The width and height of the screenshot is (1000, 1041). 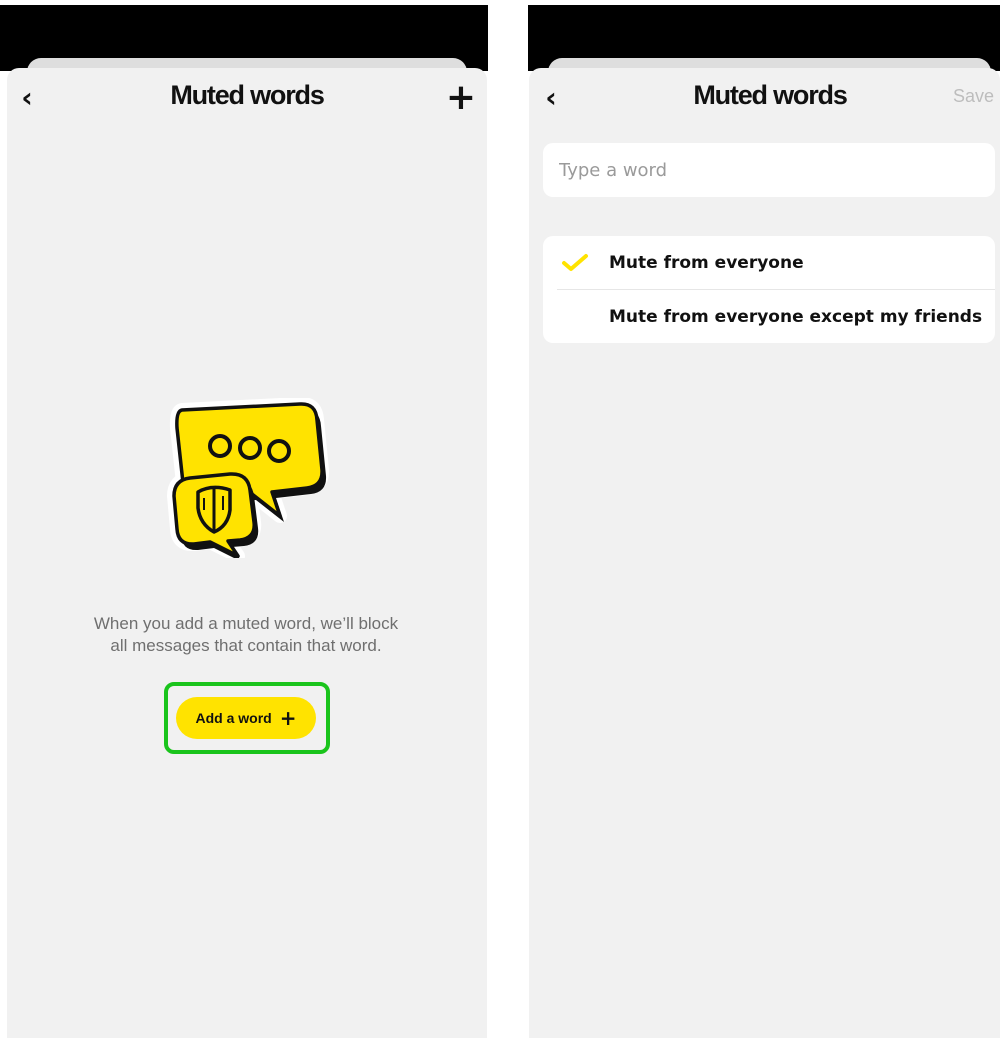 What do you see at coordinates (248, 478) in the screenshot?
I see `chat-bubble-shield-icon` at bounding box center [248, 478].